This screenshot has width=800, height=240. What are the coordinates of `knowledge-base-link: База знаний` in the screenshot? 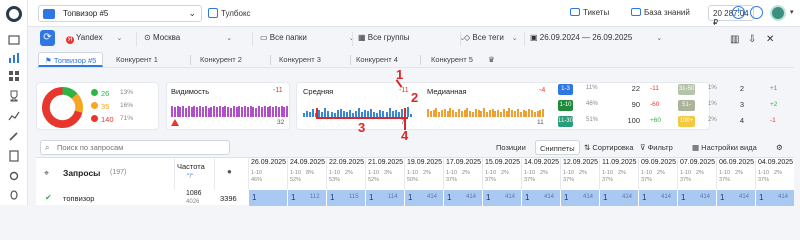 It's located at (660, 12).